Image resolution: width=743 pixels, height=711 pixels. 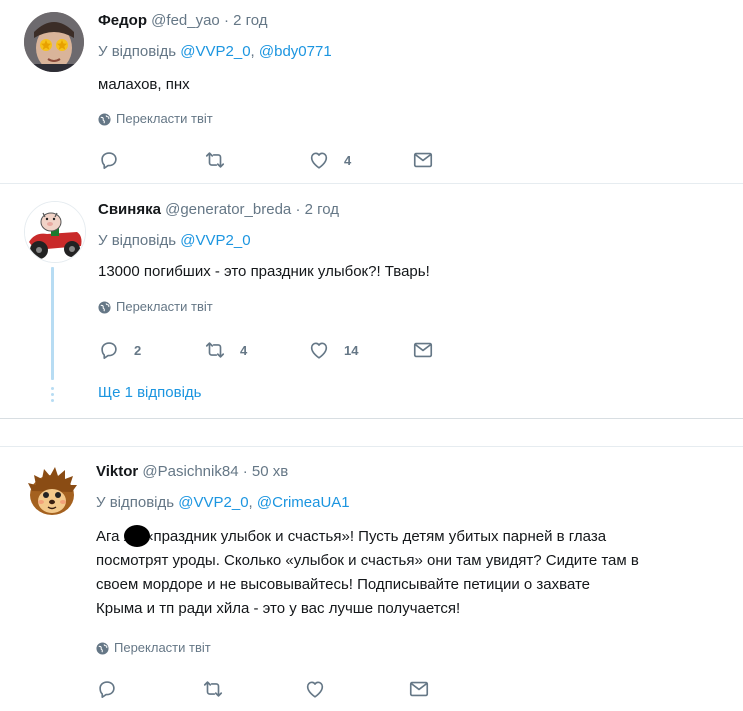 I want to click on author-handle: @Pasichnik84, so click(x=190, y=471).